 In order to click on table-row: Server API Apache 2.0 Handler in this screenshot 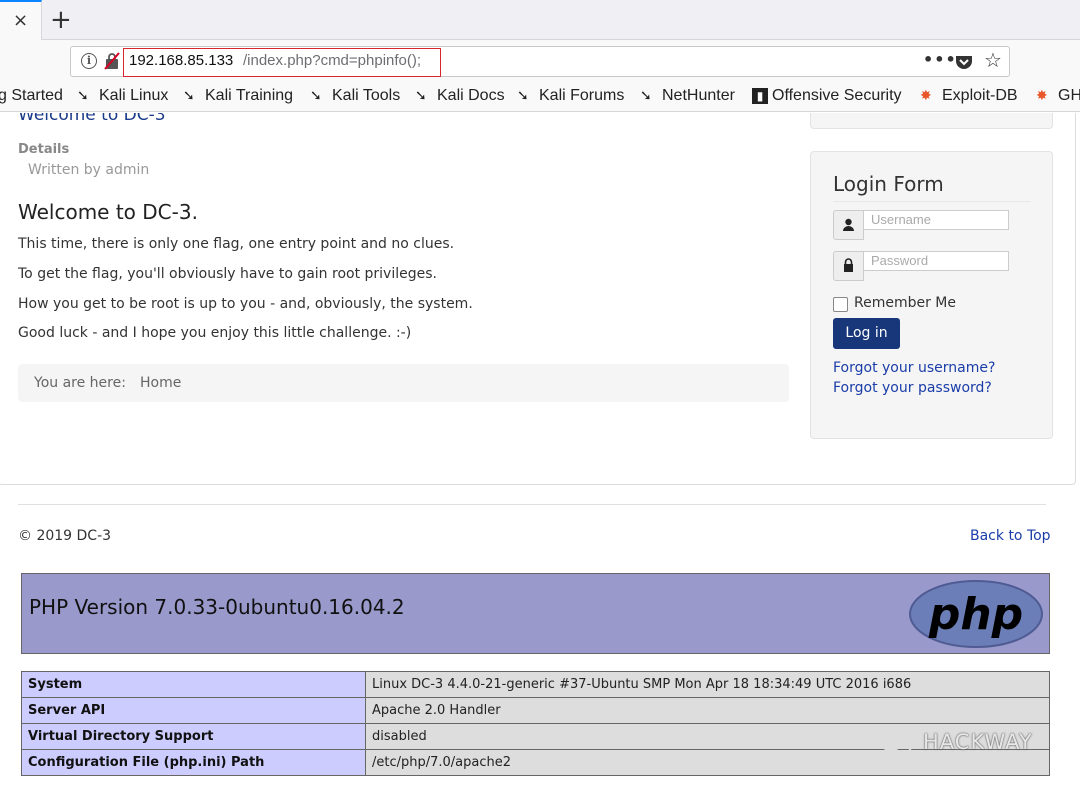, I will do `click(535, 710)`.